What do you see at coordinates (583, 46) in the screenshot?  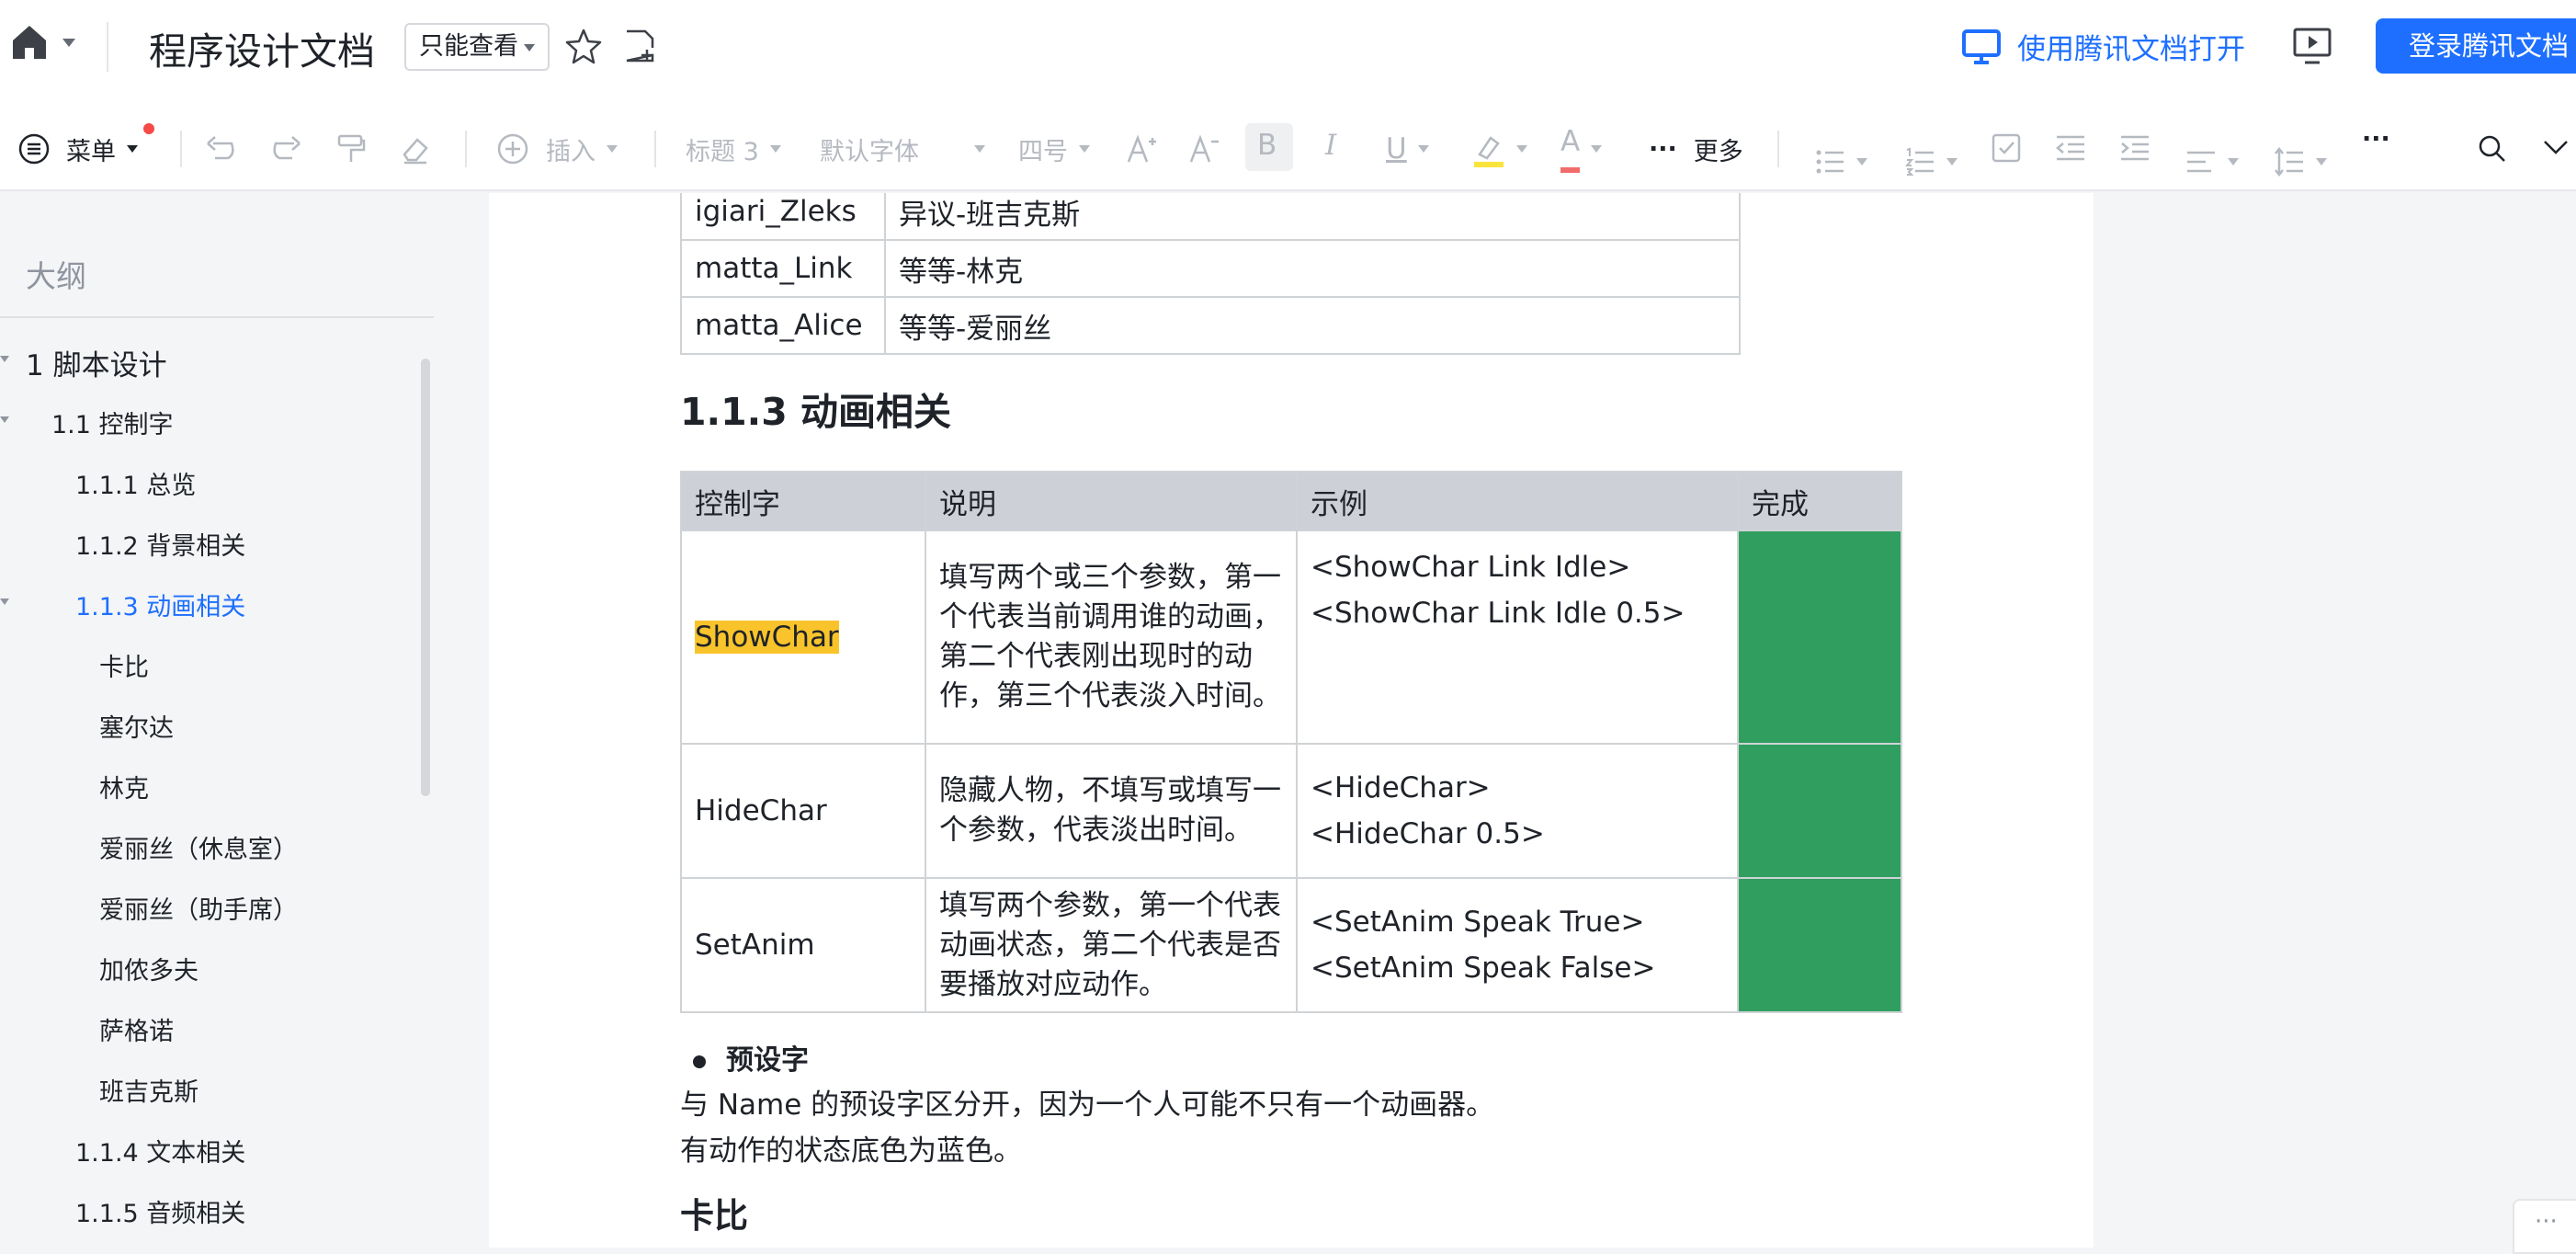 I see `star-icon` at bounding box center [583, 46].